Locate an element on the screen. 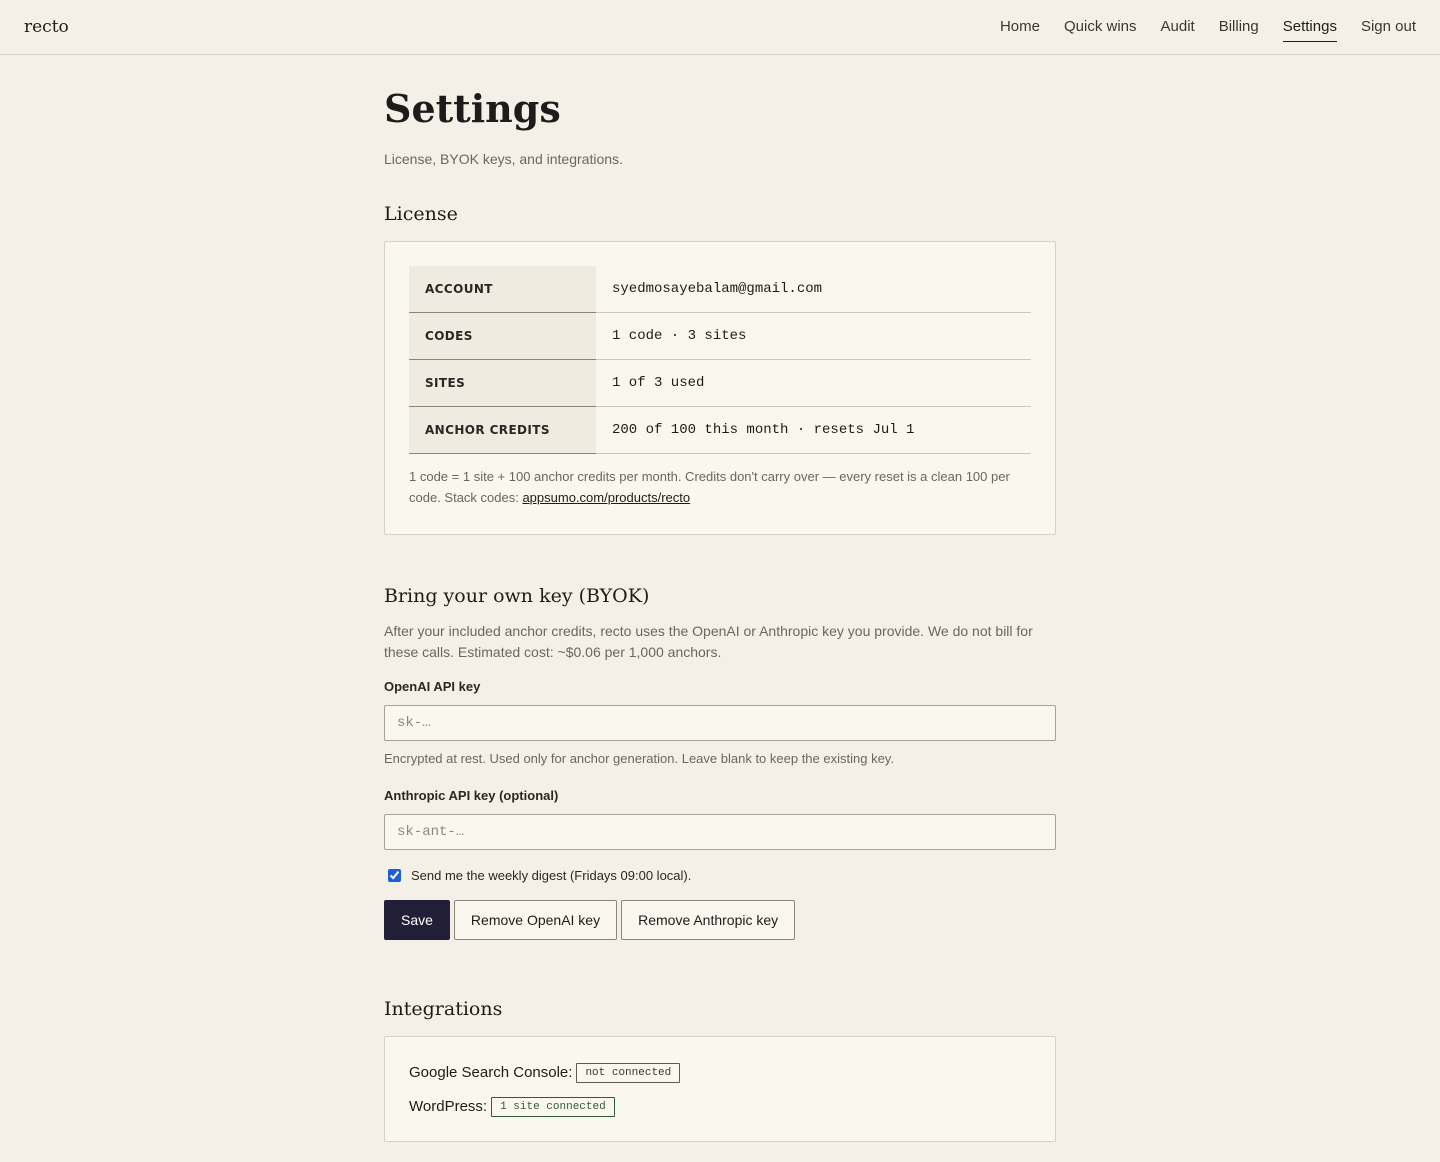 The image size is (1440, 1162). table-row: ACCOUNT syedmosayebalam@gmail.com is located at coordinates (720, 289).